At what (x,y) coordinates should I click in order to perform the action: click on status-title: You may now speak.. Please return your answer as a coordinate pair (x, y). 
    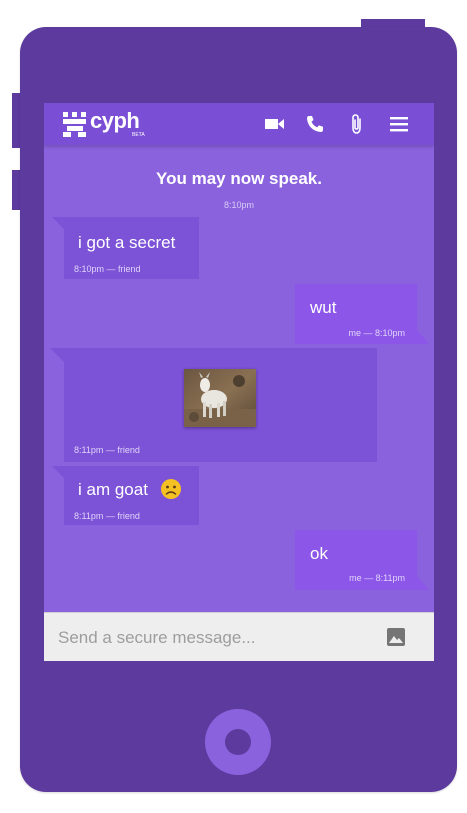
    Looking at the image, I should click on (239, 178).